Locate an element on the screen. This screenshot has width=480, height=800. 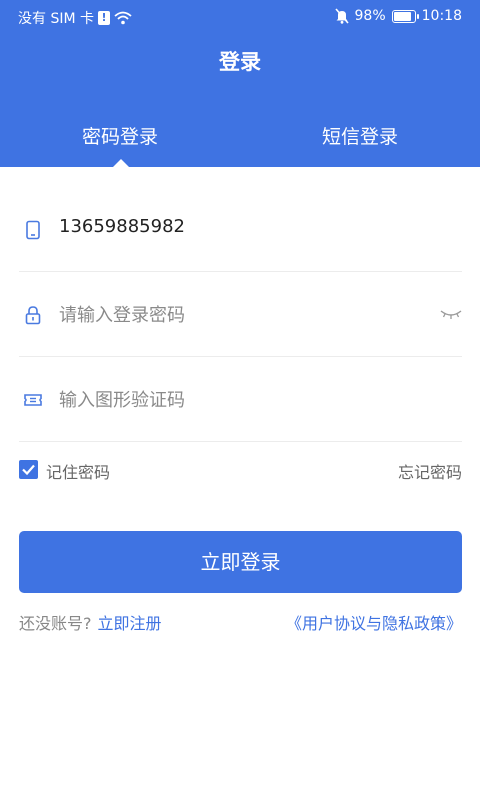
tab-sms-login: 短信登录 is located at coordinates (360, 135).